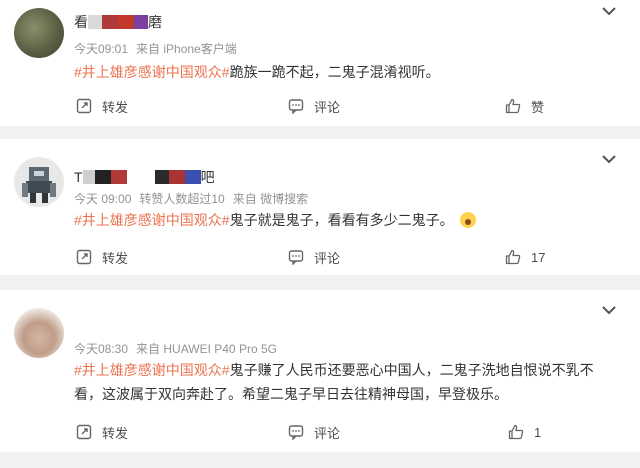 The width and height of the screenshot is (640, 468). What do you see at coordinates (182, 199) in the screenshot?
I see `badge-text: 转赞人数超过10` at bounding box center [182, 199].